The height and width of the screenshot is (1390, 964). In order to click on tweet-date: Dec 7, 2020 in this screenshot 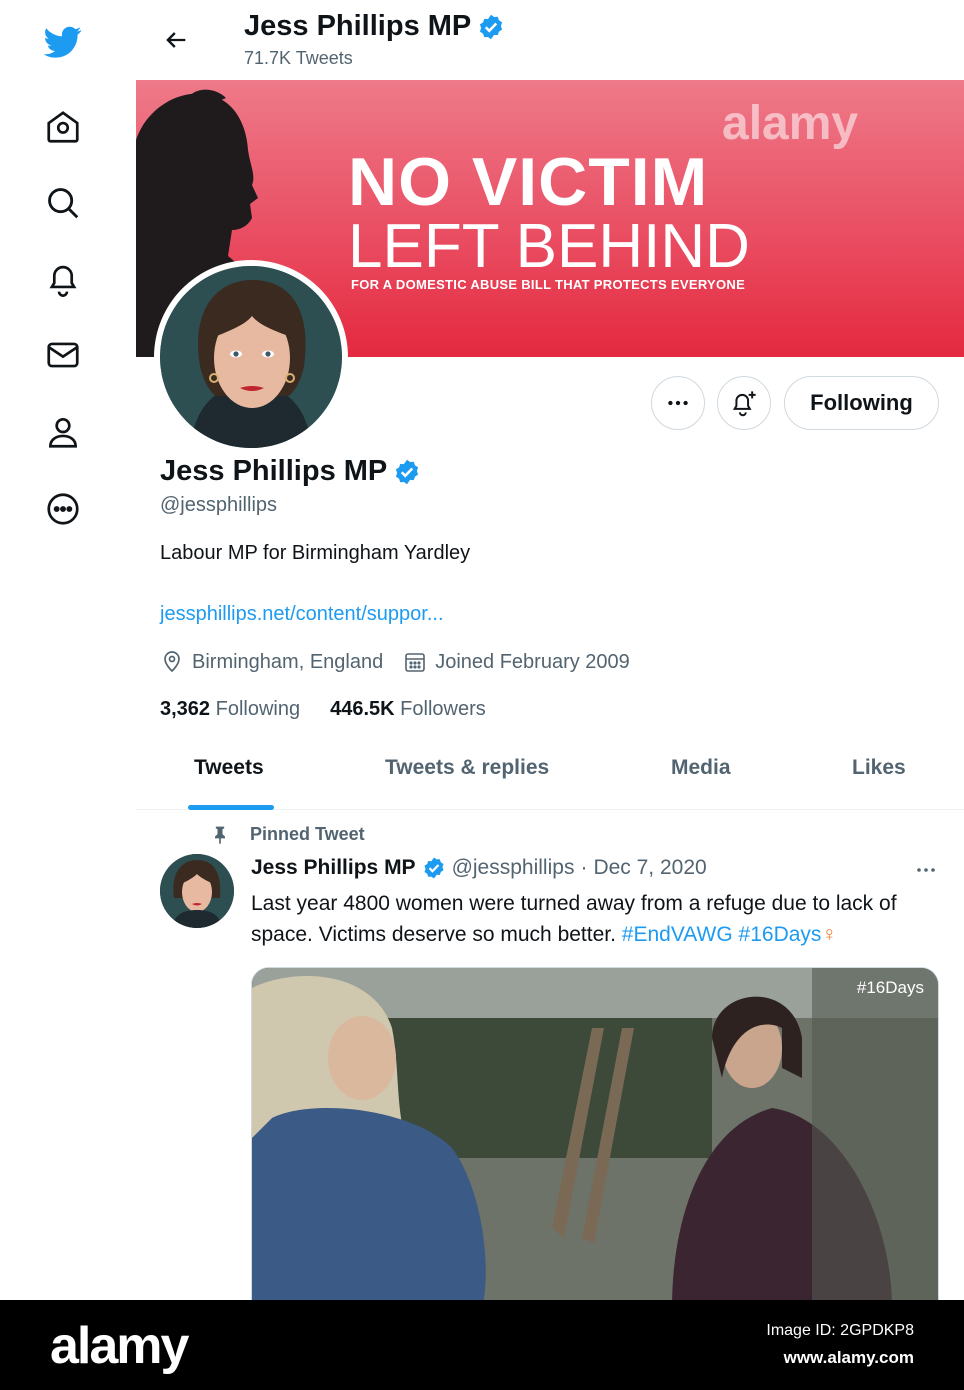, I will do `click(649, 868)`.